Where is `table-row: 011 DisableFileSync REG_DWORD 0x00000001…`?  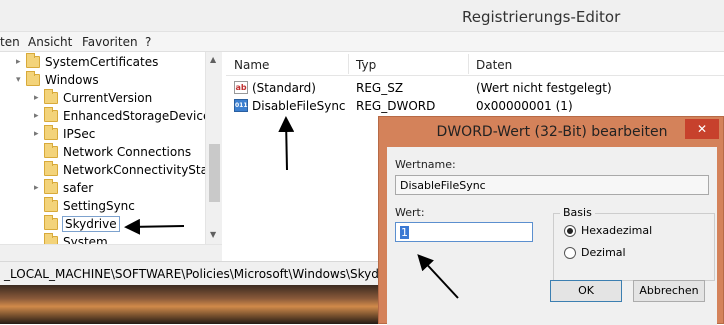 table-row: 011 DisableFileSync REG_DWORD 0x00000001… is located at coordinates (475, 106).